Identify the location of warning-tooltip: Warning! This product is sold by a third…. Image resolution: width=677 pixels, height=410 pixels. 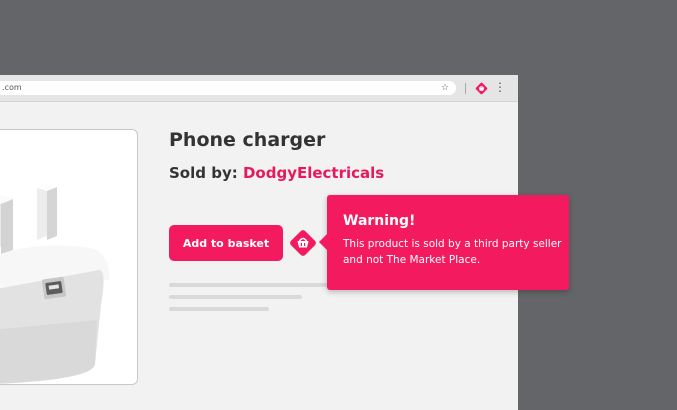
(444, 242).